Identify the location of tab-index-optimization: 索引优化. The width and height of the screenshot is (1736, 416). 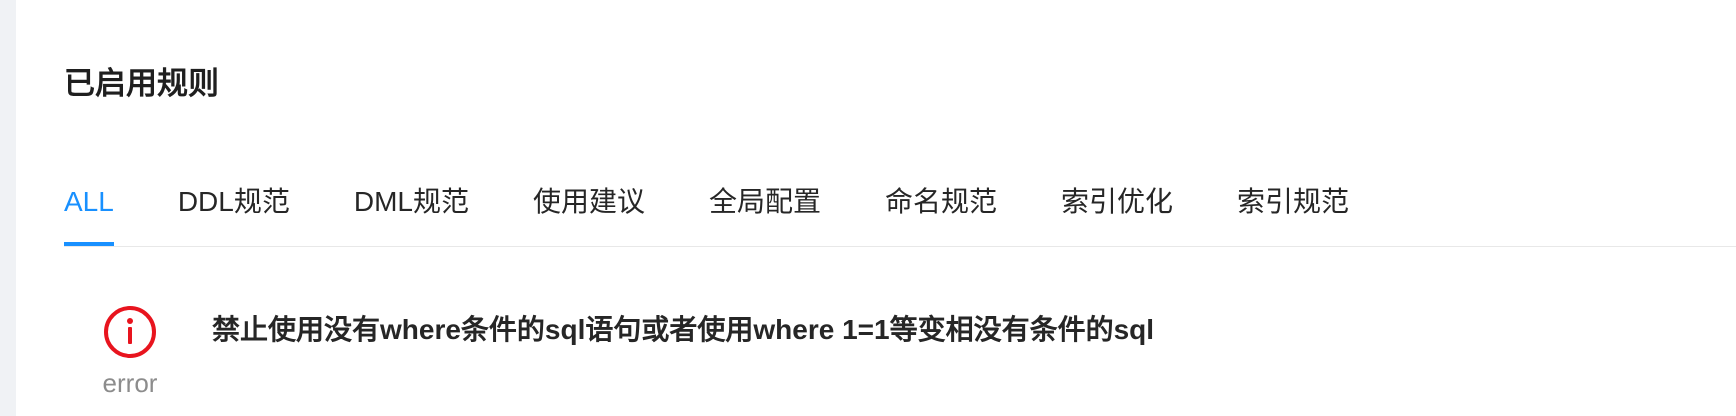
(1117, 202).